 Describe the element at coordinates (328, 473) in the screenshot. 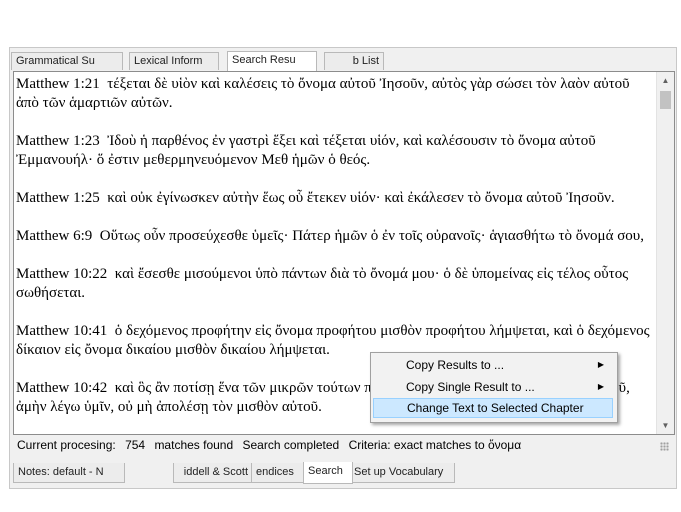

I see `tab-search: Search` at that location.